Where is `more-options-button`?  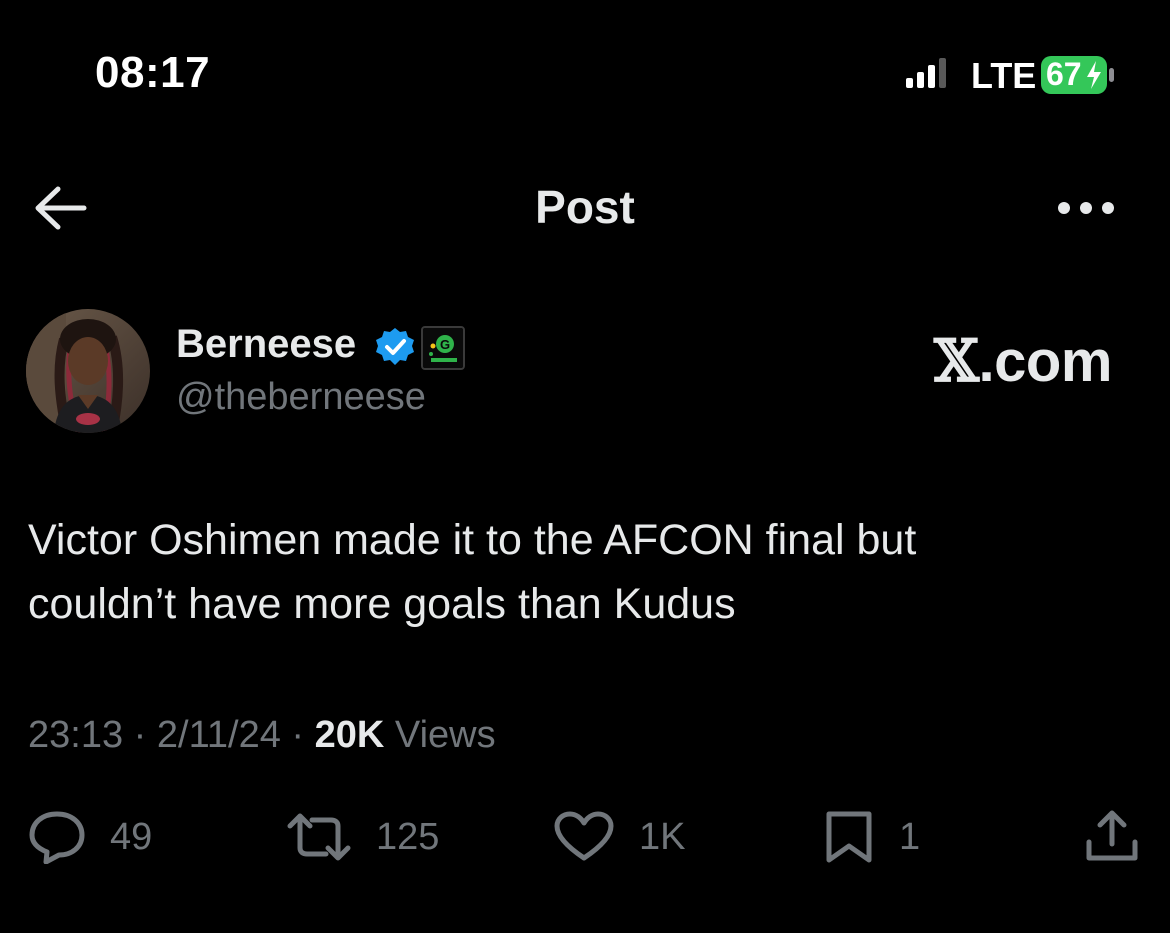
more-options-button is located at coordinates (1086, 208).